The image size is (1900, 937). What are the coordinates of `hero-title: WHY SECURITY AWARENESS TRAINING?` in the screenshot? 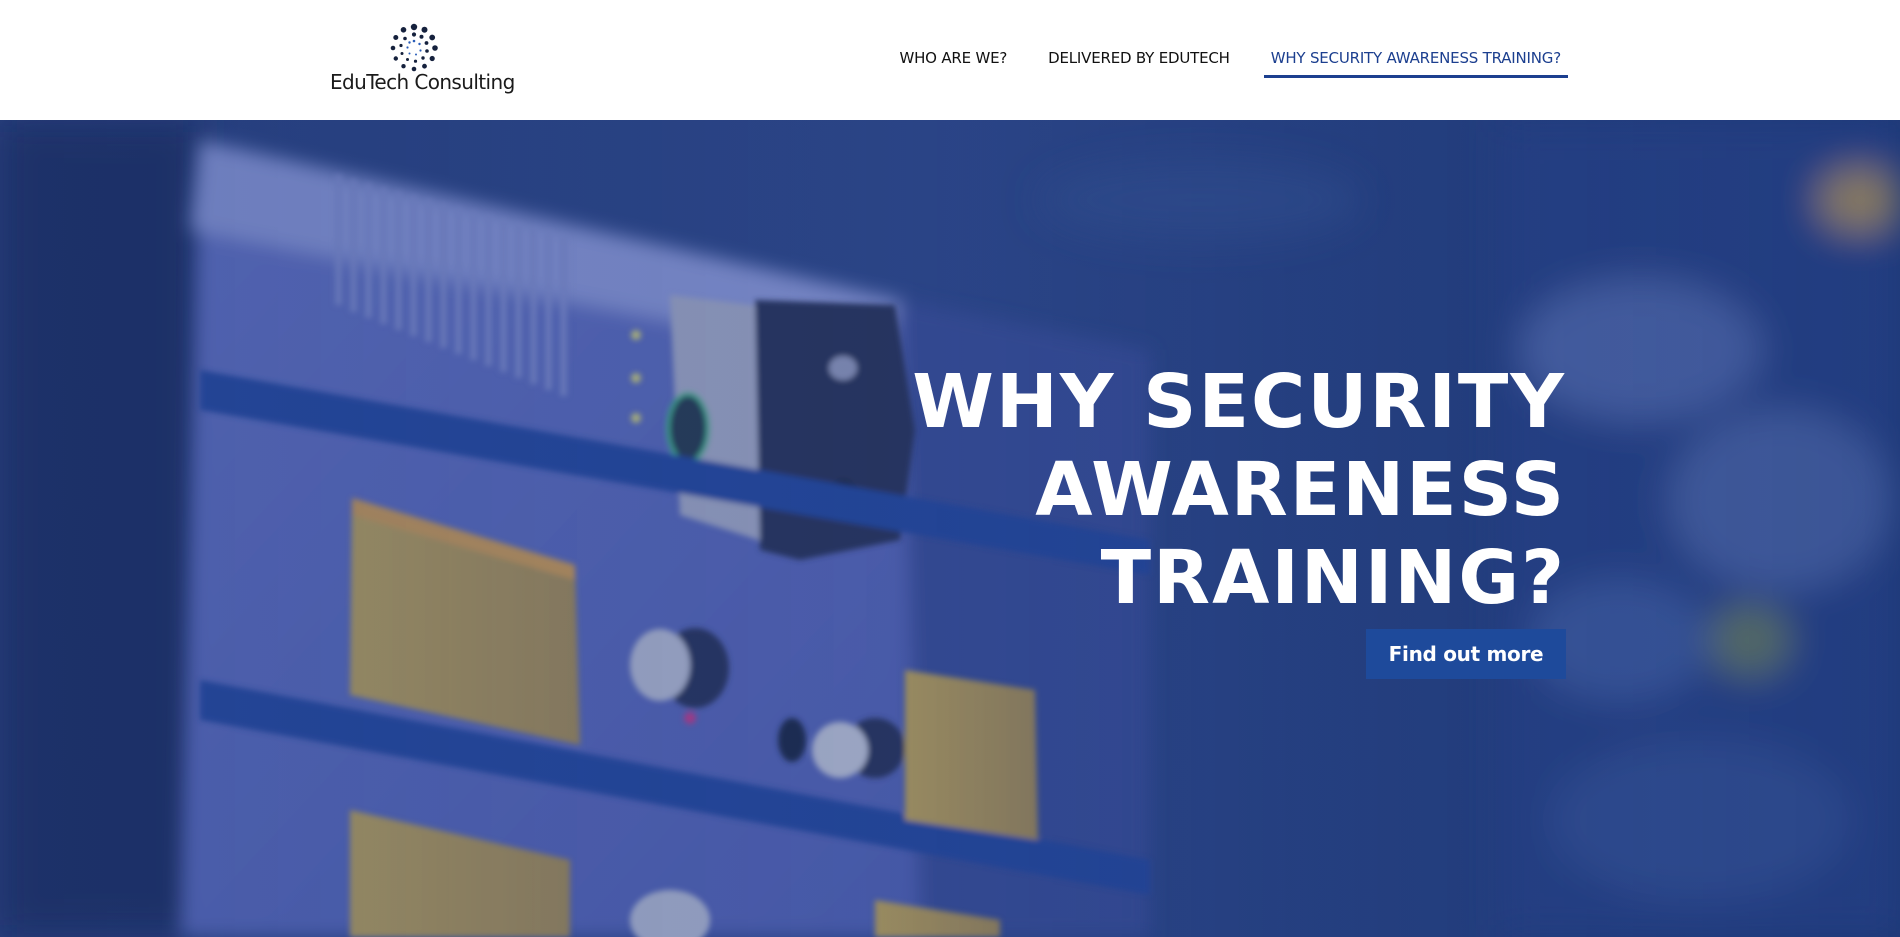 It's located at (1206, 490).